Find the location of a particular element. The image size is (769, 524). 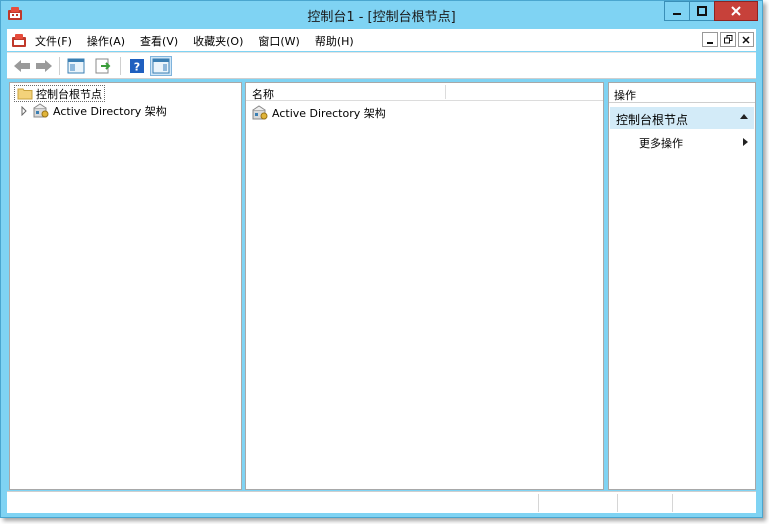

restore-icon is located at coordinates (727, 39).